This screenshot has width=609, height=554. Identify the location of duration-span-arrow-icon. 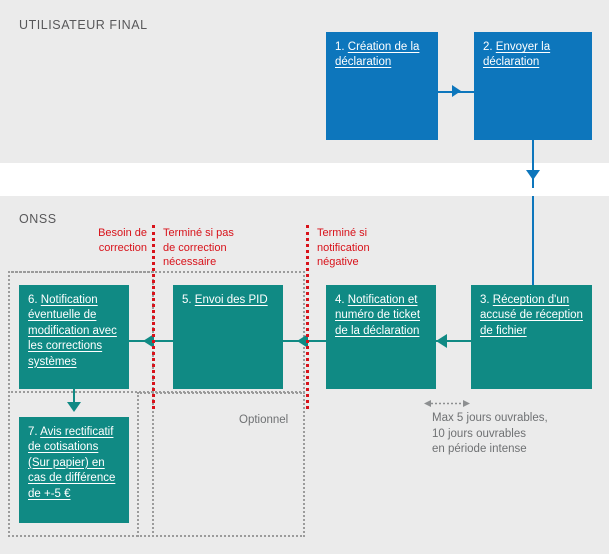
(447, 403).